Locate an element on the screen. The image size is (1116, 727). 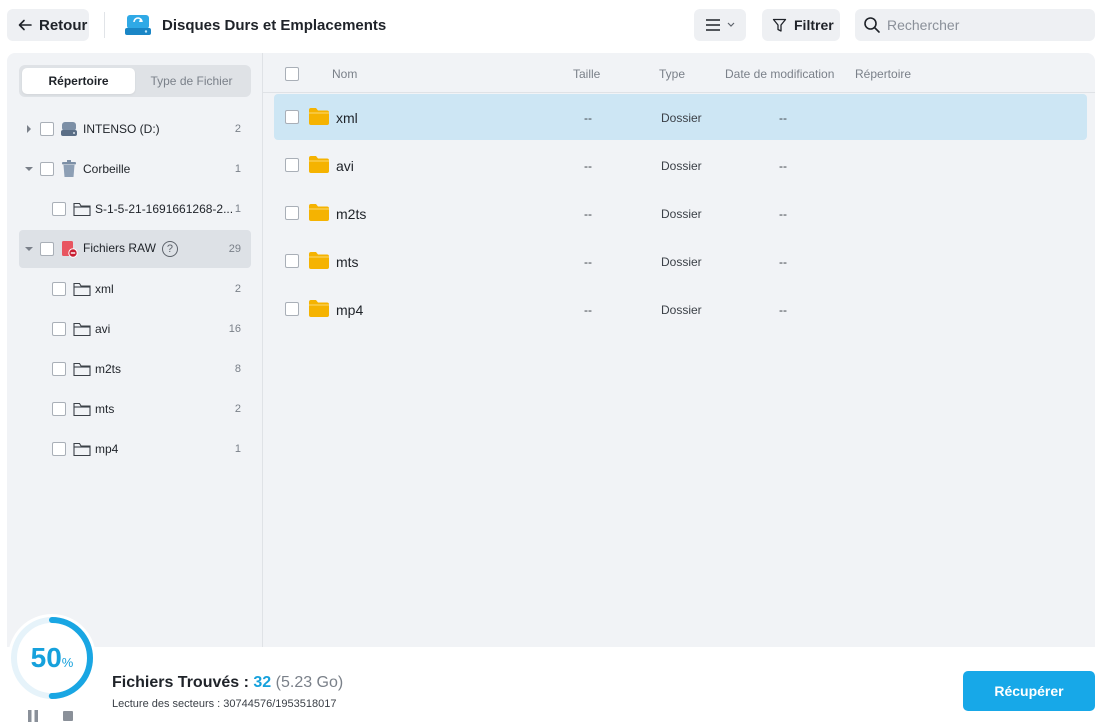
tree-item-label: m2ts is located at coordinates (108, 369).